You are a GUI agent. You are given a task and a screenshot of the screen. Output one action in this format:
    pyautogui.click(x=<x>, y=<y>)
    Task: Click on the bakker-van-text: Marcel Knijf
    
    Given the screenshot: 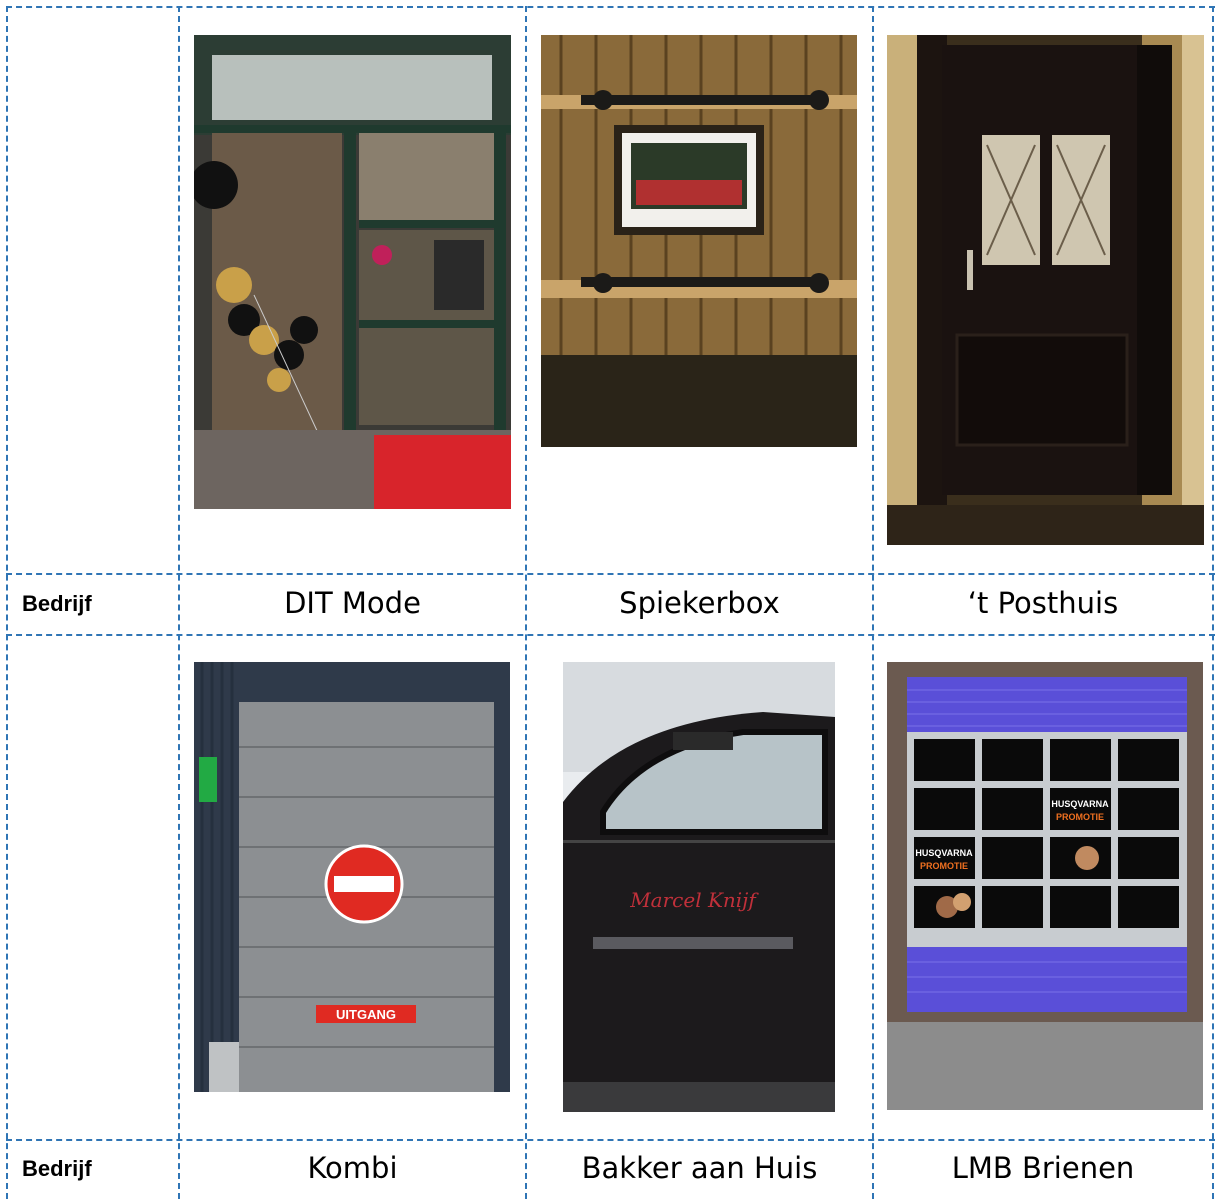 What is the action you would take?
    pyautogui.click(x=694, y=900)
    